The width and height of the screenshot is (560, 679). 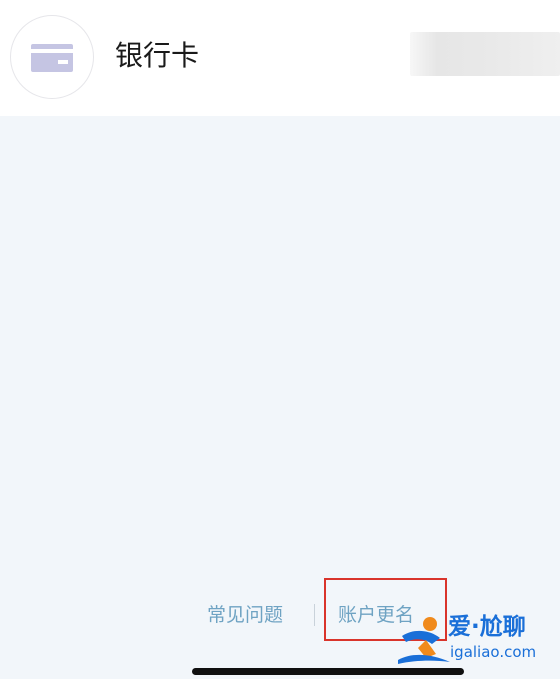 I want to click on watermark-text: 爱·尬聊, so click(x=487, y=627).